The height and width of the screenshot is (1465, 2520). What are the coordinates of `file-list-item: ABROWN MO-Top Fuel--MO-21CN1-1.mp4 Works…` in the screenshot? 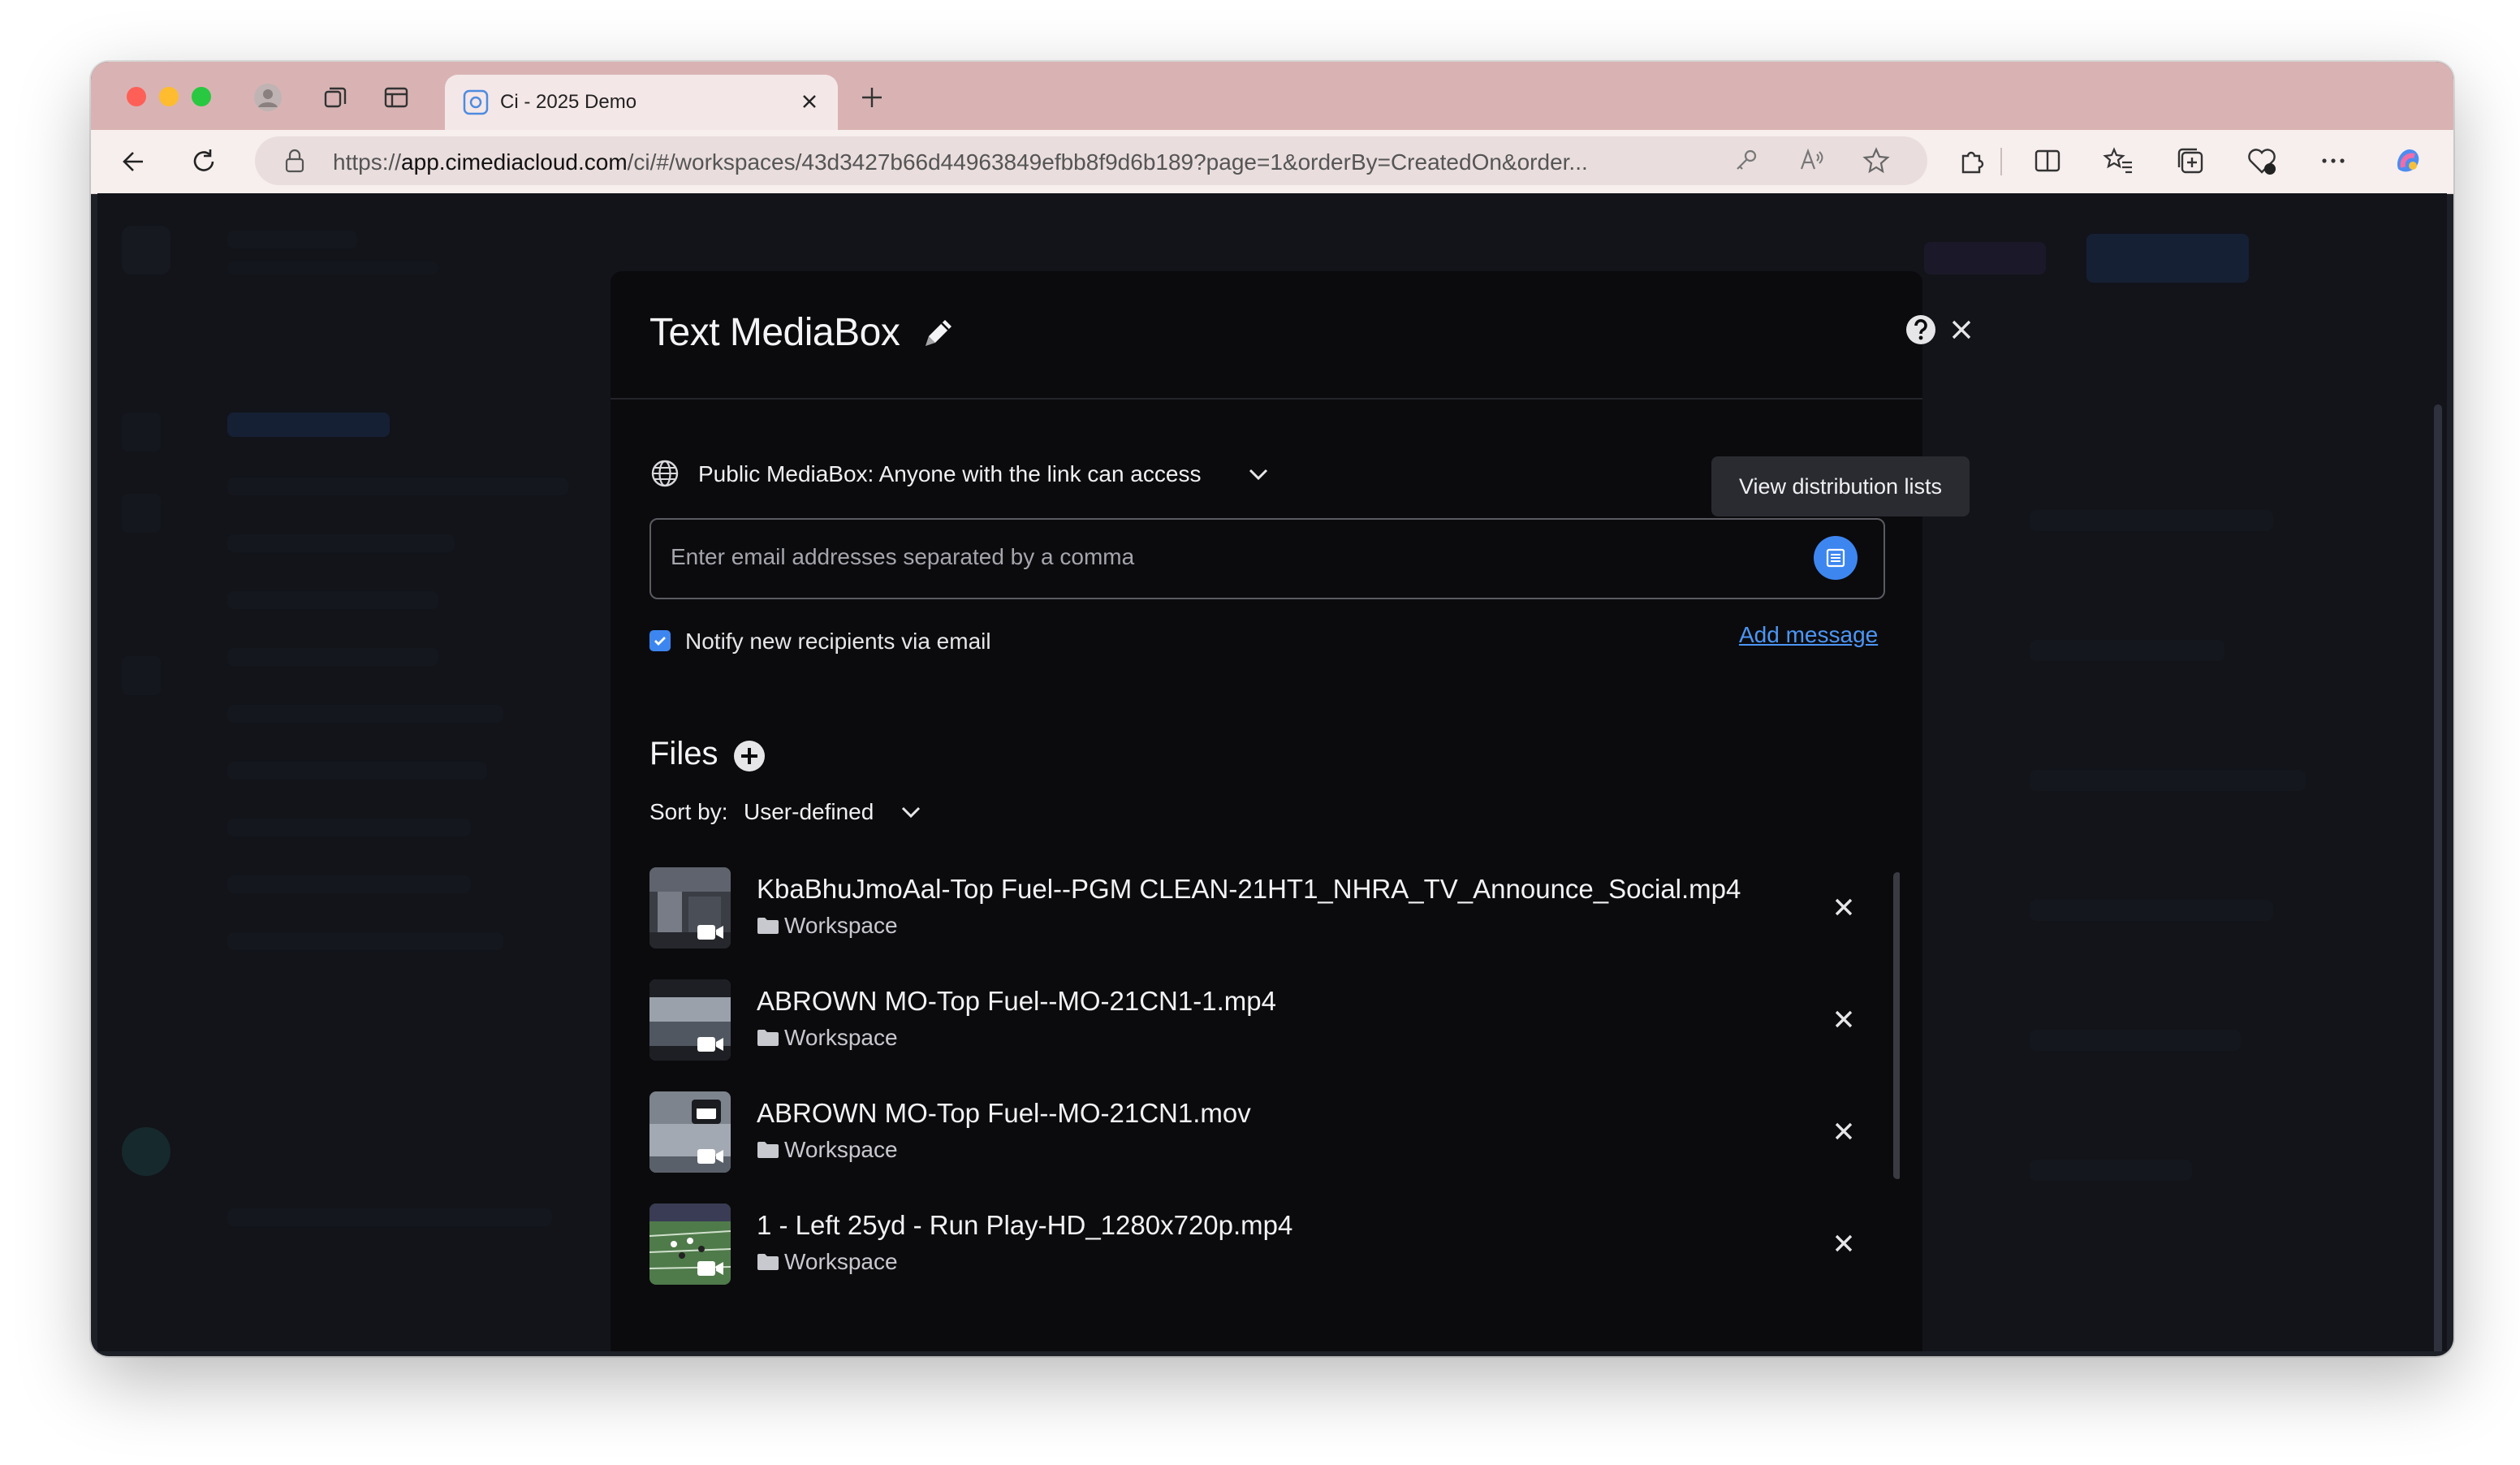 It's located at (1258, 1021).